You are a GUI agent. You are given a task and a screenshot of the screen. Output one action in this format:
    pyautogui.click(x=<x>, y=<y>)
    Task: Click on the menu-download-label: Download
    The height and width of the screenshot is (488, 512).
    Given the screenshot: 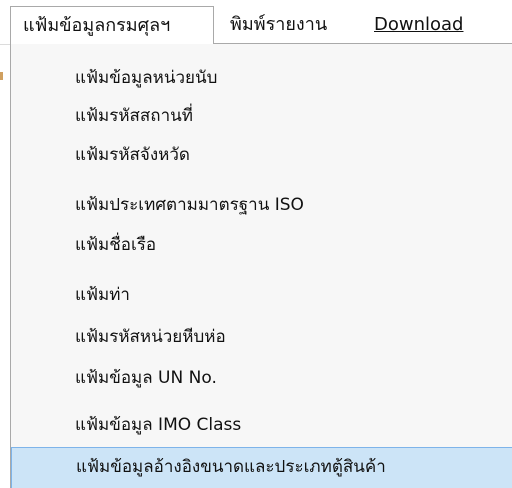 What is the action you would take?
    pyautogui.click(x=419, y=24)
    